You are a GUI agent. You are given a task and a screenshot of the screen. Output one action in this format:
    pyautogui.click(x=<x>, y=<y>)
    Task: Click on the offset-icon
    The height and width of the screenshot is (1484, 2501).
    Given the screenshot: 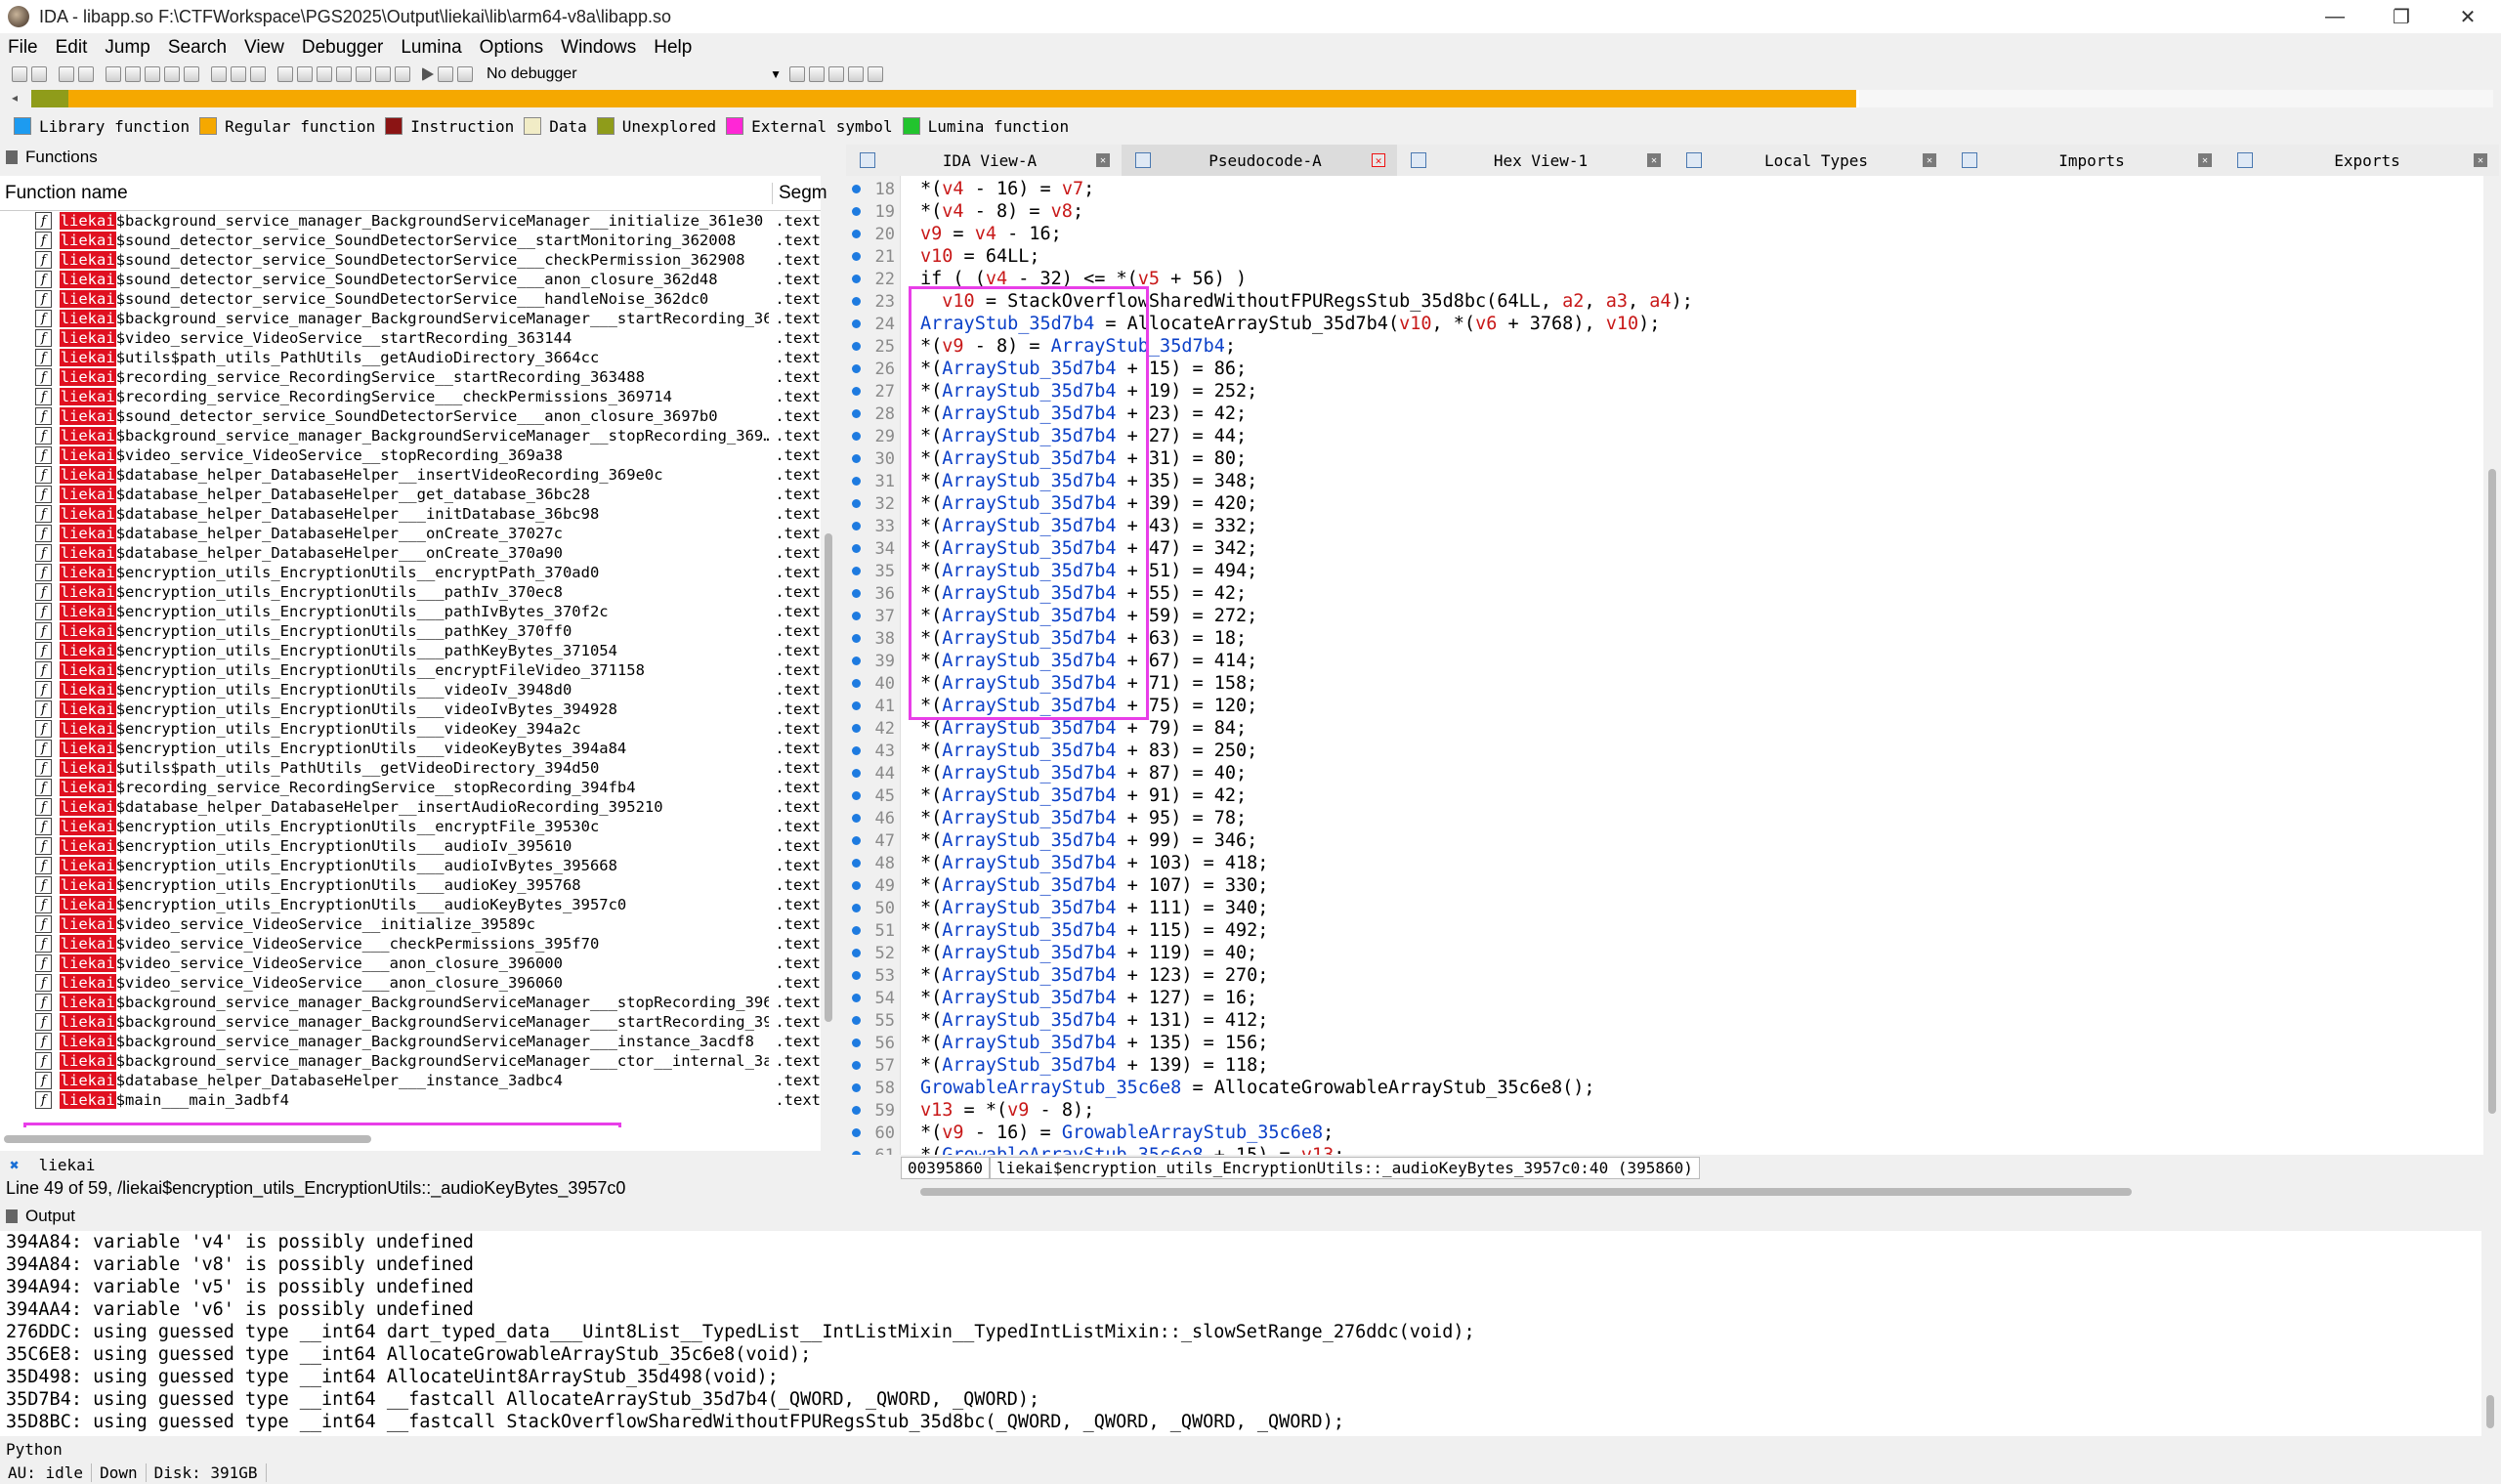 What is the action you would take?
    pyautogui.click(x=383, y=74)
    